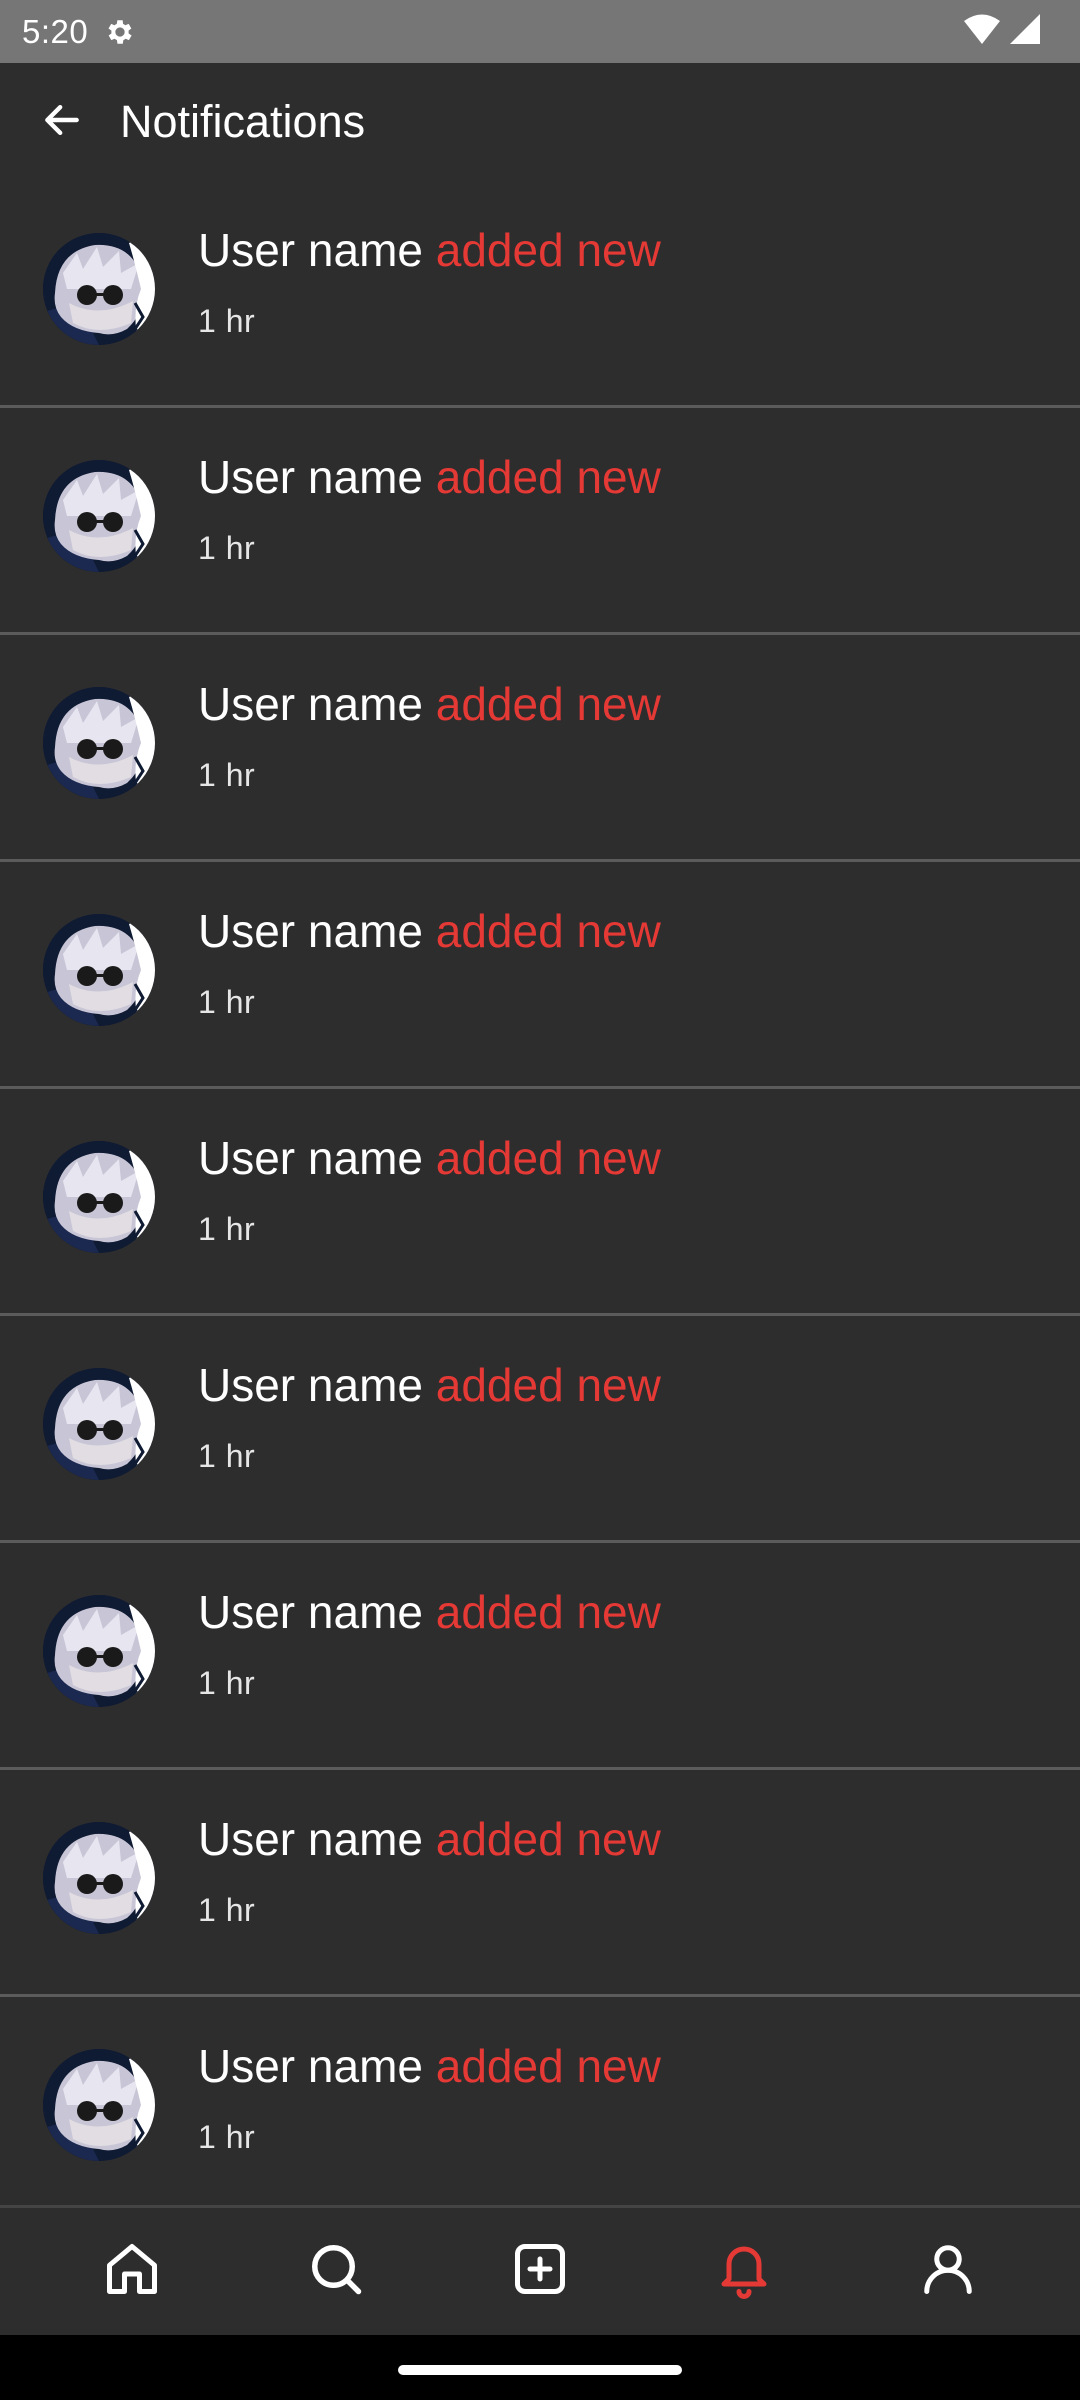 The height and width of the screenshot is (2400, 1080). I want to click on status-icons, so click(1002, 31).